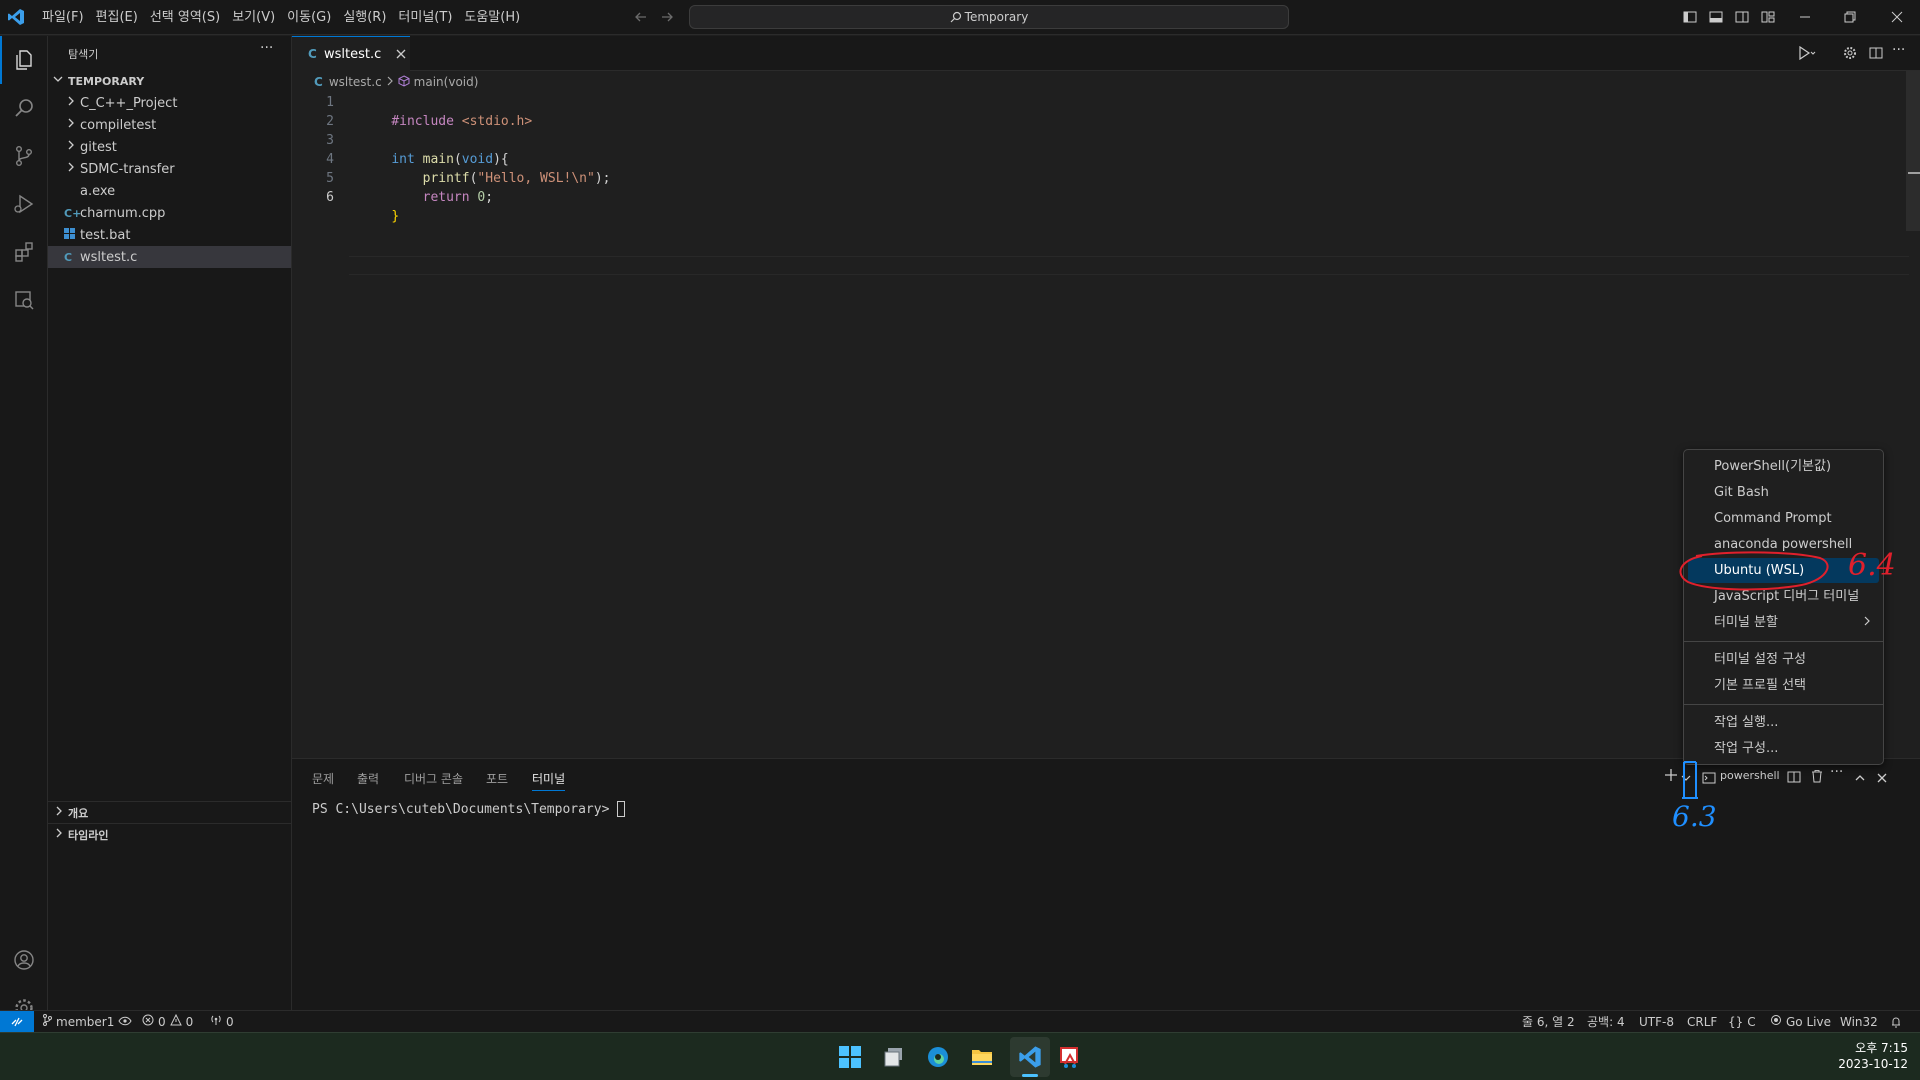 The width and height of the screenshot is (1920, 1080). I want to click on menu-selection: 선택 영역(S), so click(185, 17).